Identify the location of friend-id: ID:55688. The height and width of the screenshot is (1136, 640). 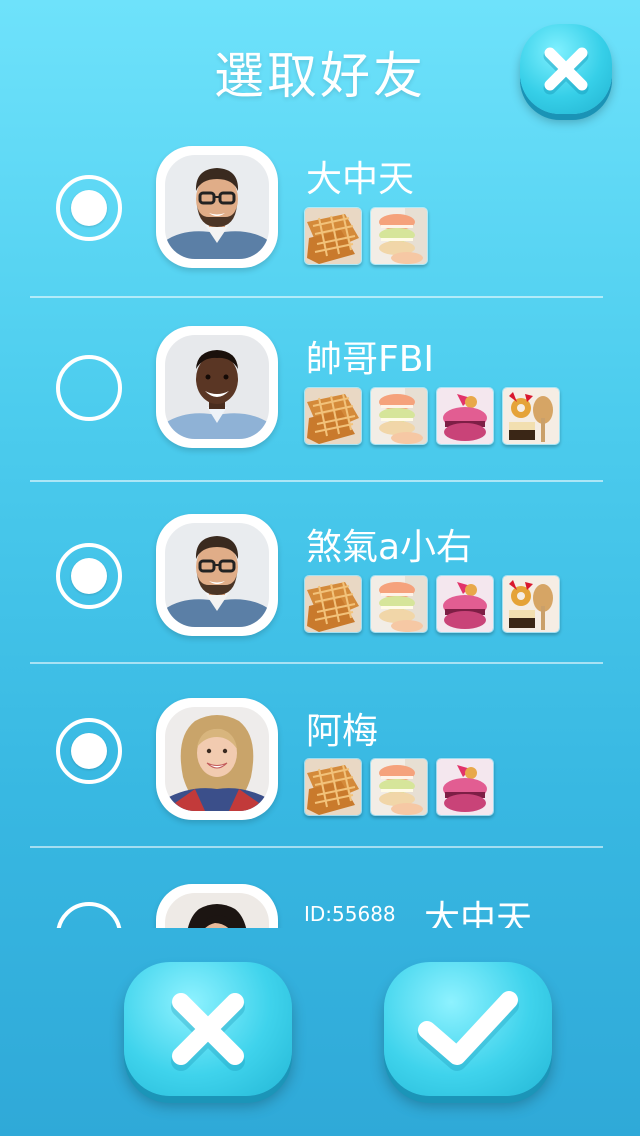
(350, 914).